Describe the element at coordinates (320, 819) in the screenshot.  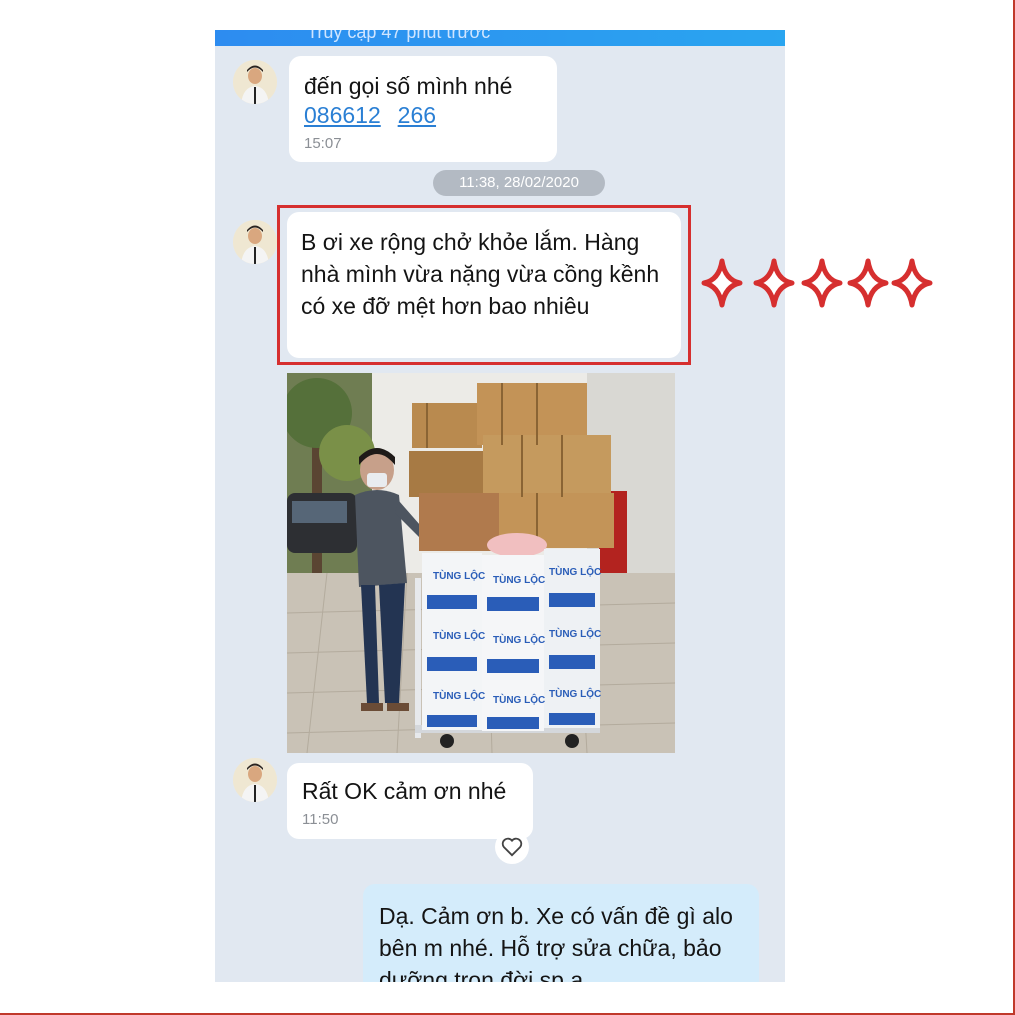
I see `message-time: 11:50` at that location.